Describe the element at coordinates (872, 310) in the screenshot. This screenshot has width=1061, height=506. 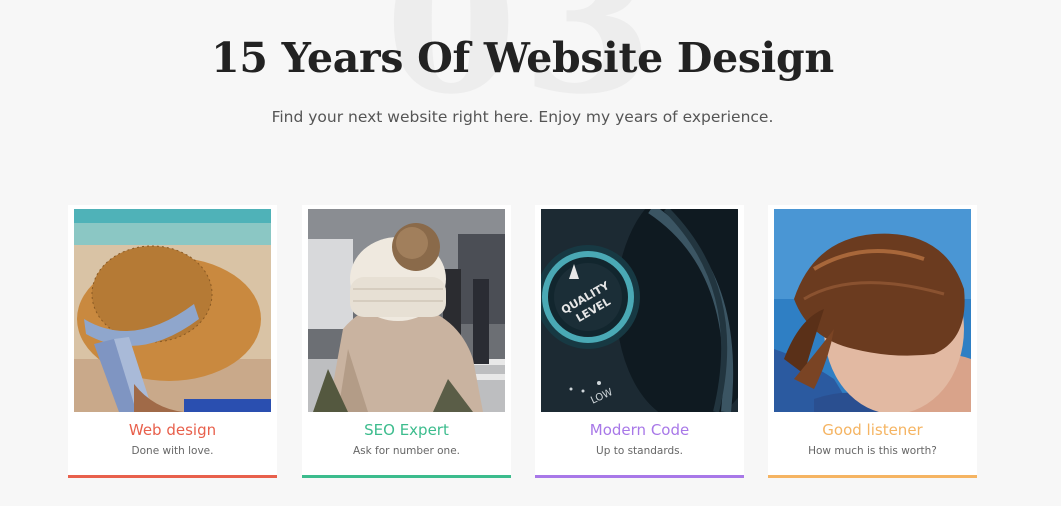
I see `ponytail-woman-photo` at that location.